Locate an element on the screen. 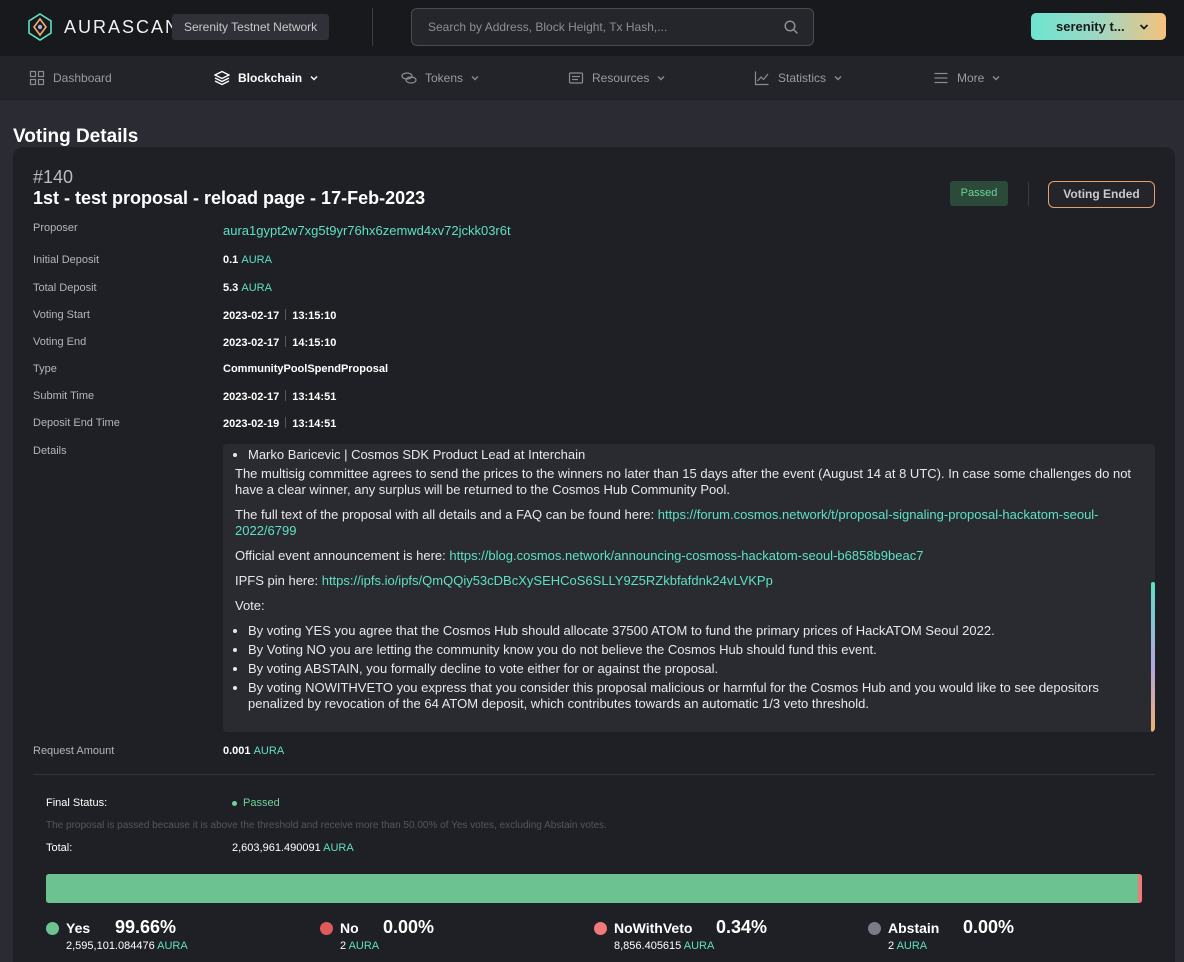 This screenshot has width=1184, height=962. time: 14:15:10 is located at coordinates (314, 343).